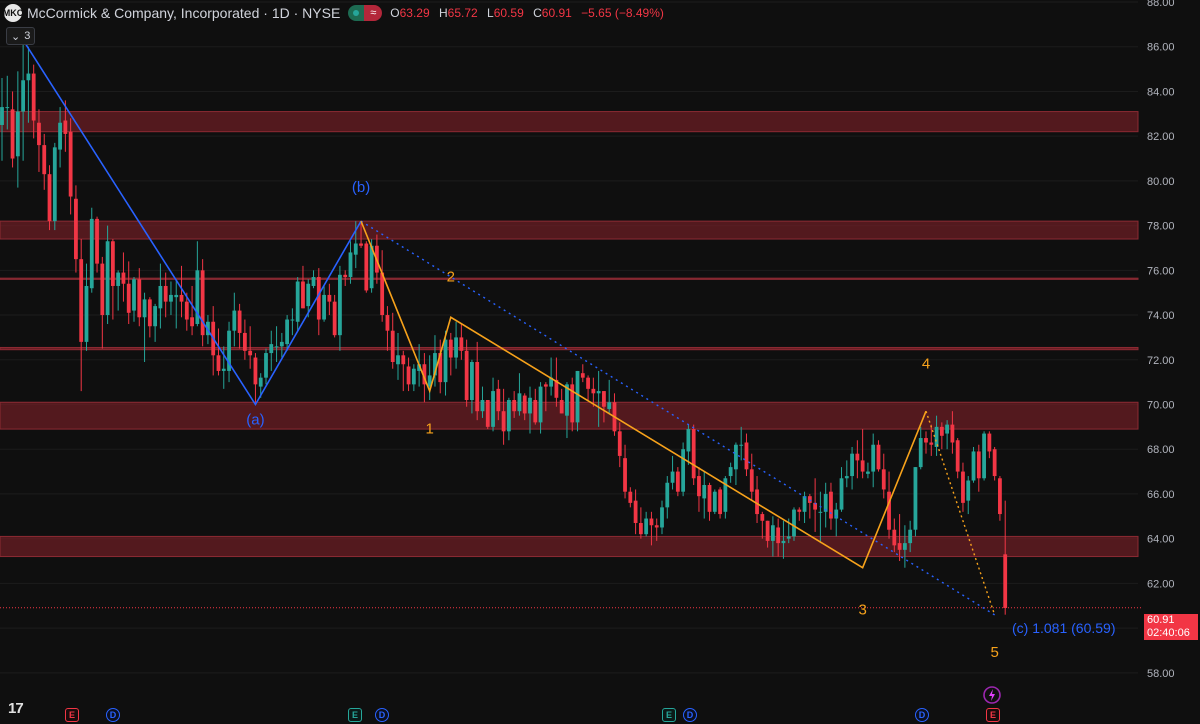 The width and height of the screenshot is (1200, 724). What do you see at coordinates (414, 13) in the screenshot?
I see `ohlc-open-value: 63.29` at bounding box center [414, 13].